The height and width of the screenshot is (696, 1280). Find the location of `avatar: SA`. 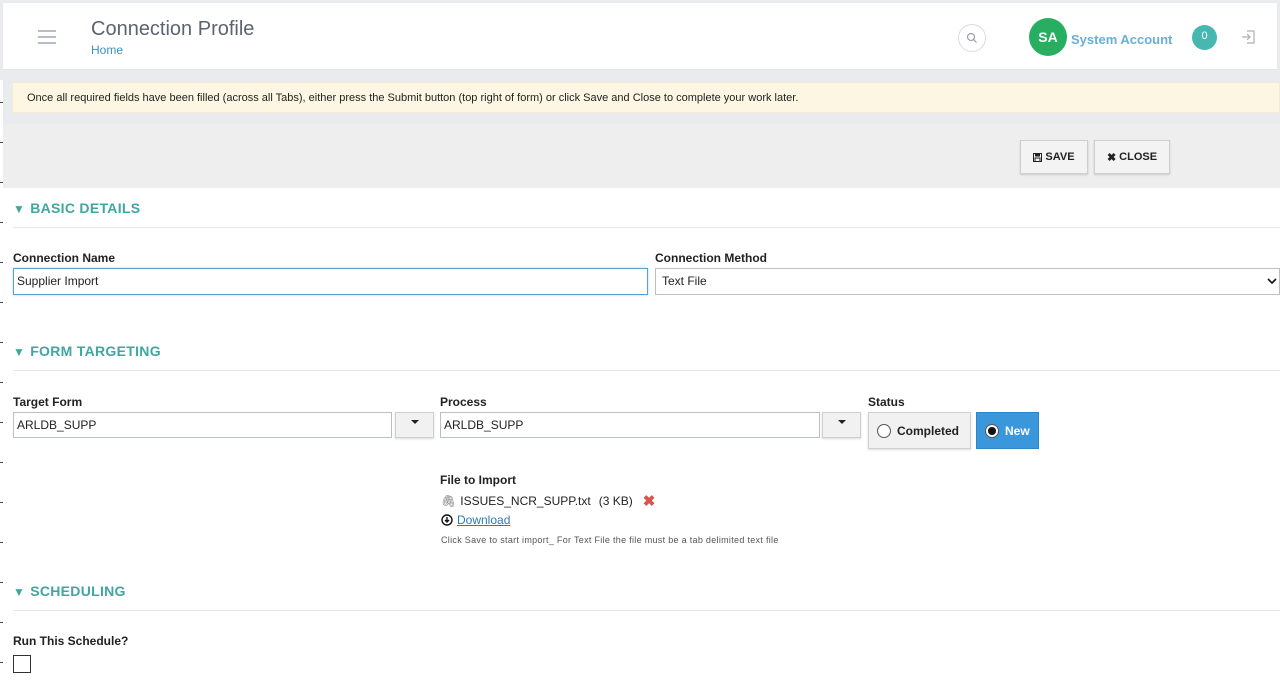

avatar: SA is located at coordinates (1048, 37).